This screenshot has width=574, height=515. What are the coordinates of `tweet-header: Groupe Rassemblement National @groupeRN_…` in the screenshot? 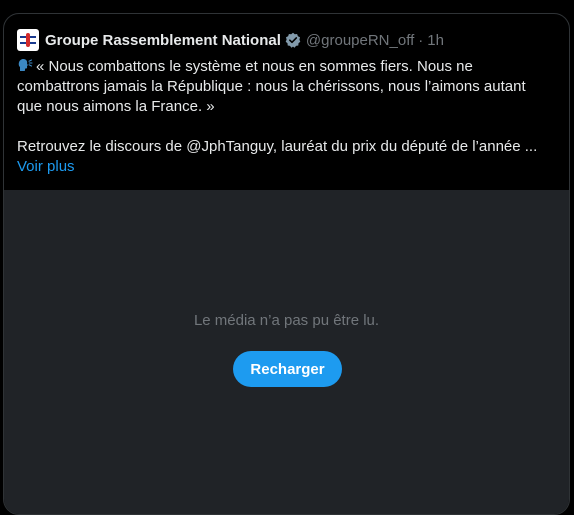 It's located at (230, 40).